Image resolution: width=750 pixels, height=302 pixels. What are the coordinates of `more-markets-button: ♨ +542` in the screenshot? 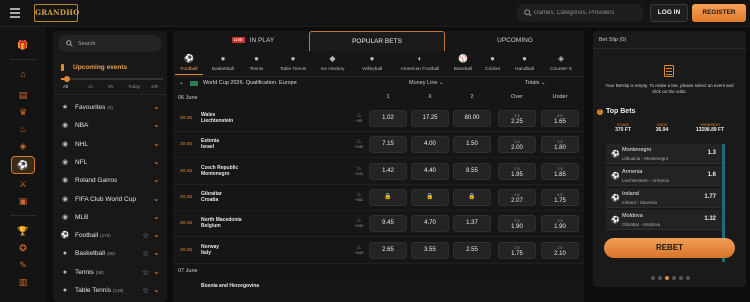 It's located at (359, 171).